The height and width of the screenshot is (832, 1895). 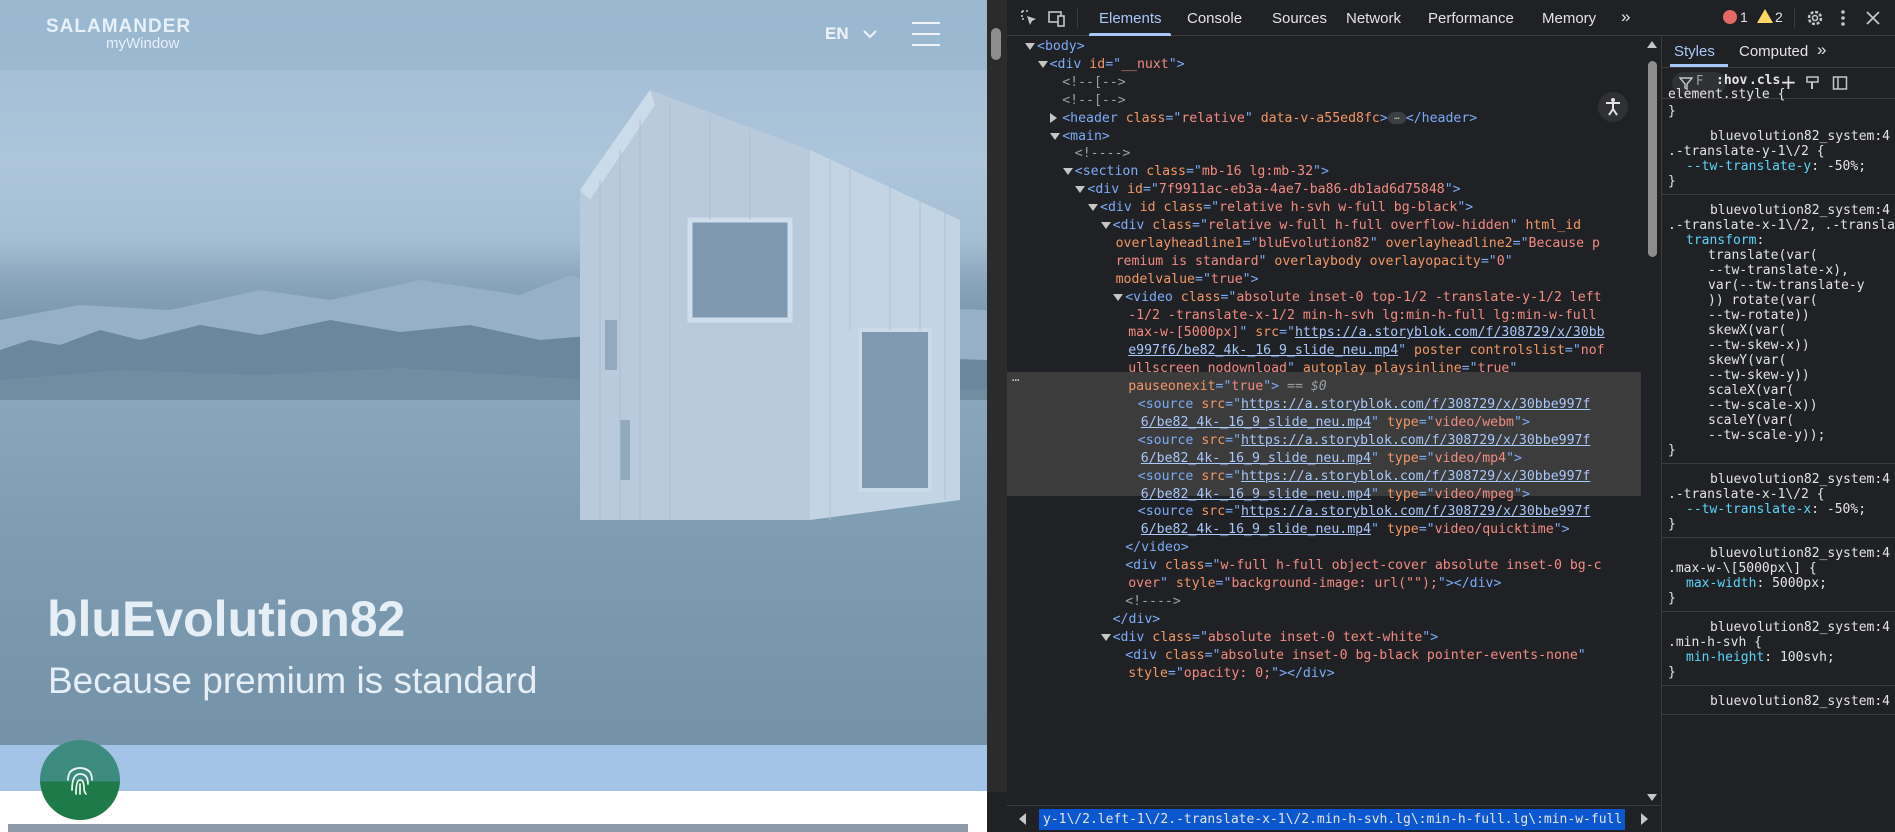 What do you see at coordinates (1022, 819) in the screenshot?
I see `breadcrumb-left-arrow-icon` at bounding box center [1022, 819].